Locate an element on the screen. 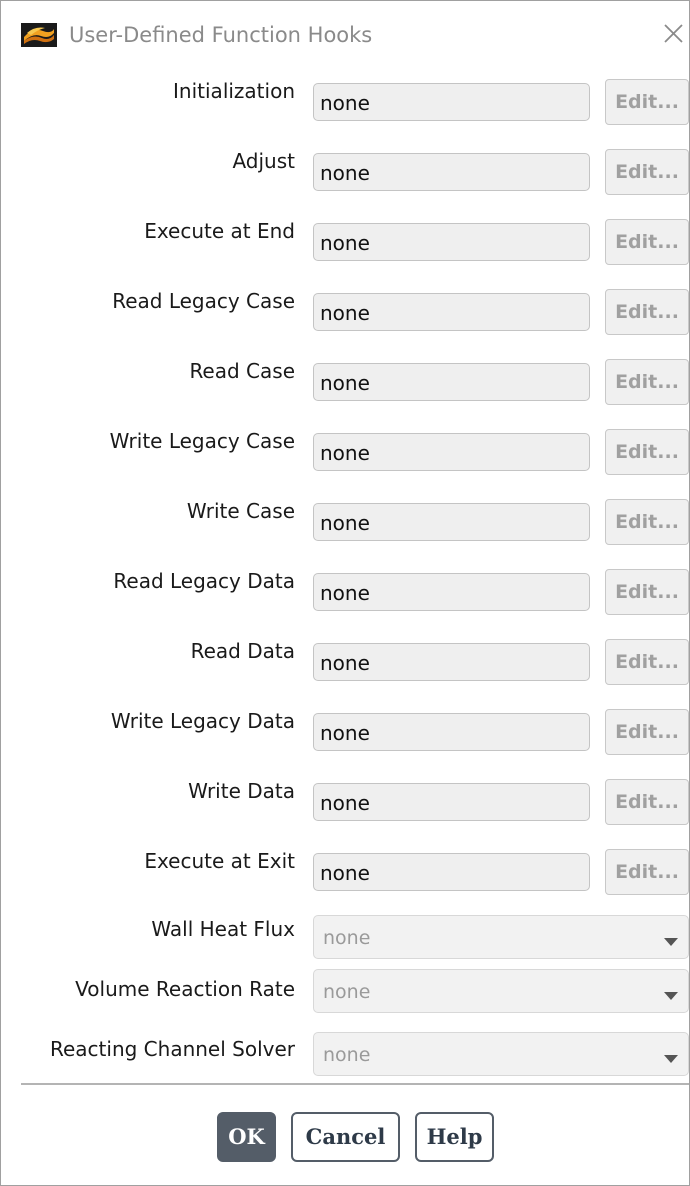 This screenshot has height=1186, width=690. hook-label: Adjust is located at coordinates (263, 161).